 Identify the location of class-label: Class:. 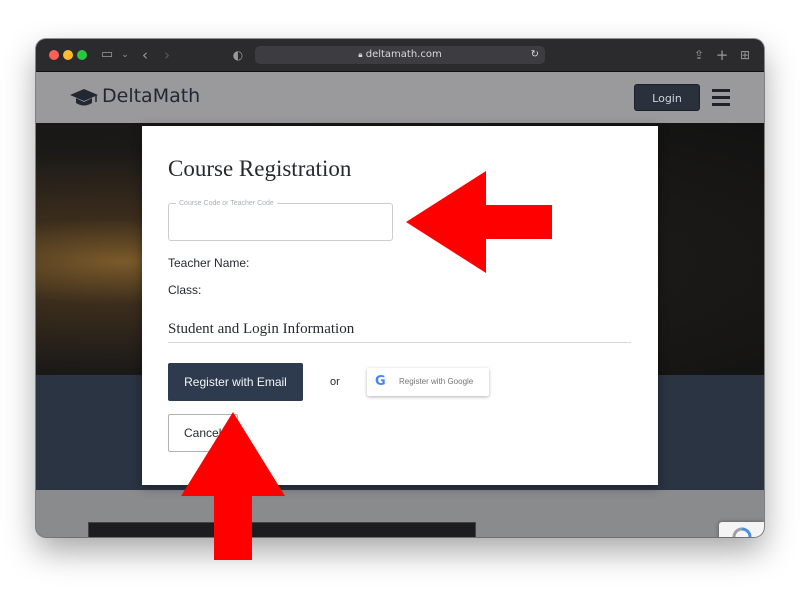
(185, 290).